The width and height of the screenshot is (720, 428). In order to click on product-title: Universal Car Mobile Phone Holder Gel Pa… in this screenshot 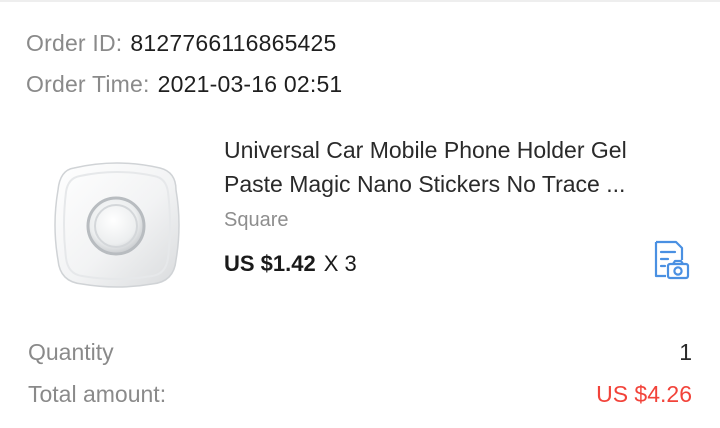, I will do `click(459, 167)`.